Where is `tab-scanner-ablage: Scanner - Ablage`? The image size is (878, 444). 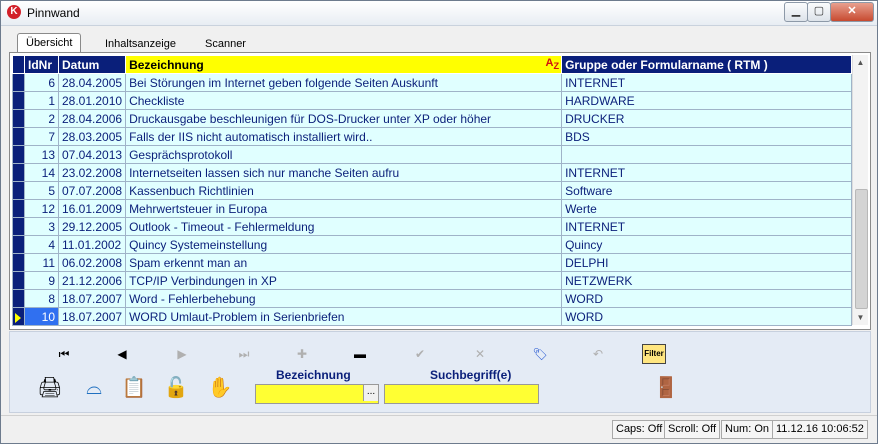 tab-scanner-ablage: Scanner - Ablage is located at coordinates (225, 51).